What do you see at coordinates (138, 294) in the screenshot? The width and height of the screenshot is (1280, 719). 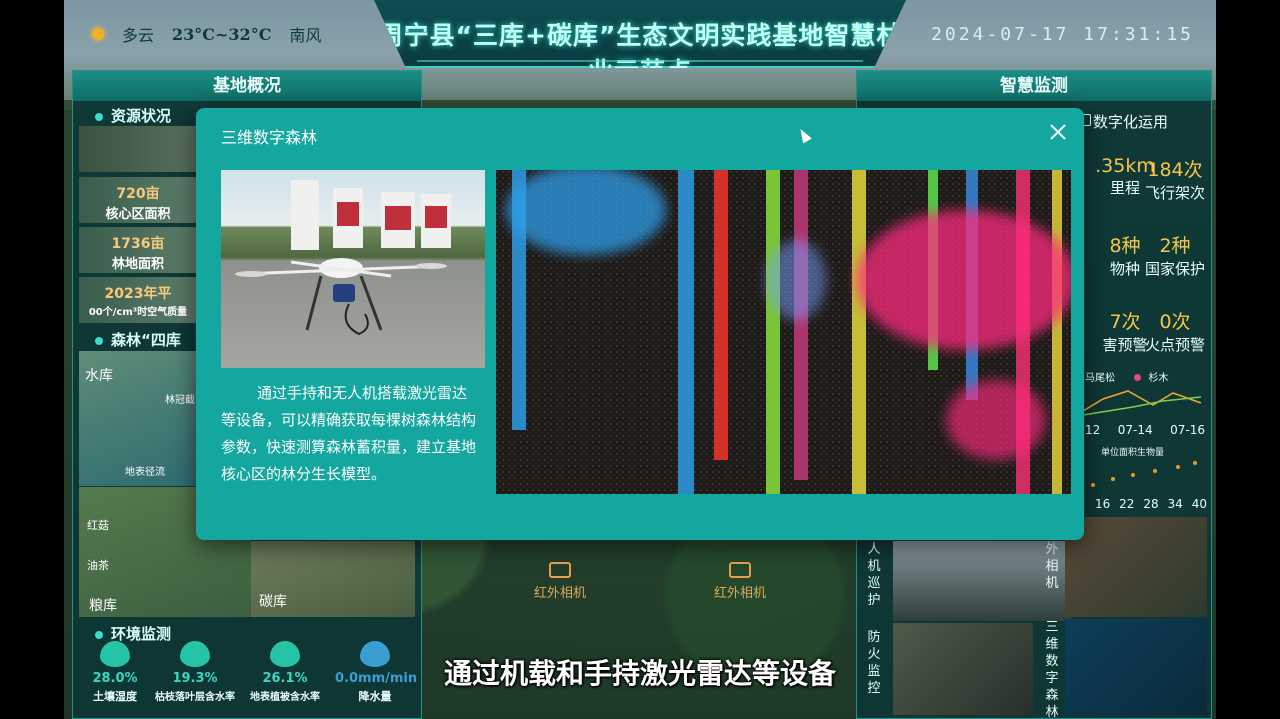 I see `air-quality-value: 2023年平` at bounding box center [138, 294].